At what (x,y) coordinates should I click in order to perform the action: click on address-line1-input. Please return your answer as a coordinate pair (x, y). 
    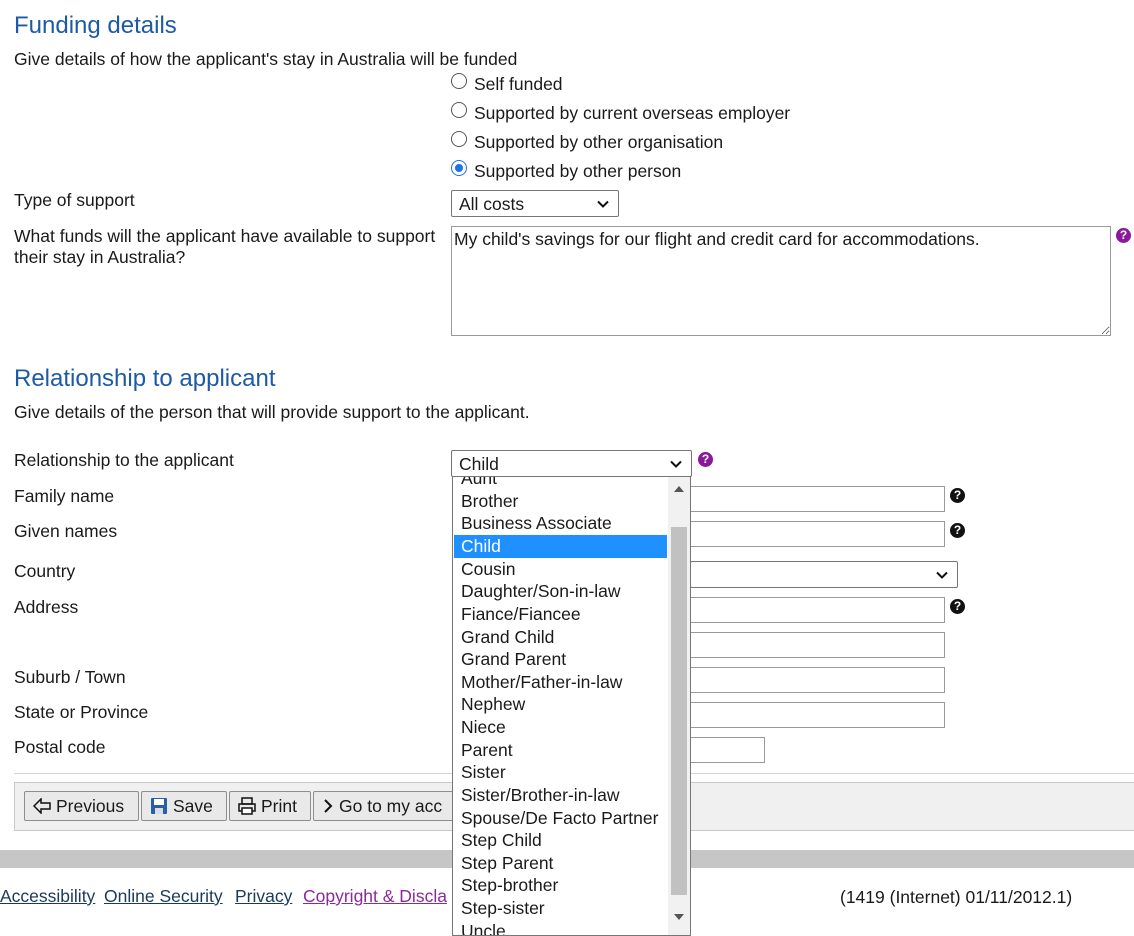
    Looking at the image, I should click on (817, 610).